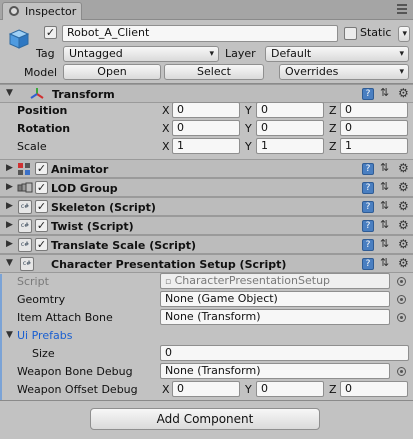 This screenshot has height=439, width=413. Describe the element at coordinates (290, 110) in the screenshot. I see `position-y-field: 0` at that location.